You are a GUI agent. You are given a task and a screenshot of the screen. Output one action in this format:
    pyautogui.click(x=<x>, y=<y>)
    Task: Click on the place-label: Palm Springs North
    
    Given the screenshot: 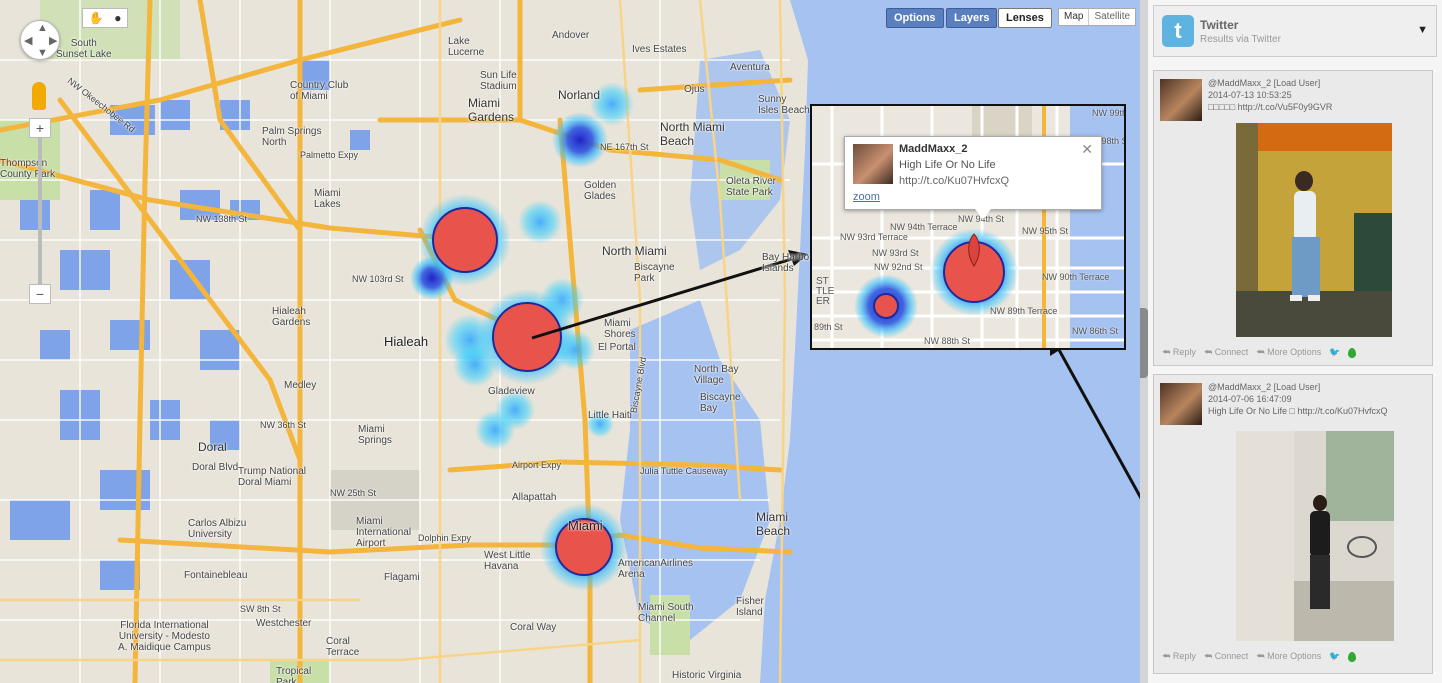 What is the action you would take?
    pyautogui.click(x=292, y=137)
    